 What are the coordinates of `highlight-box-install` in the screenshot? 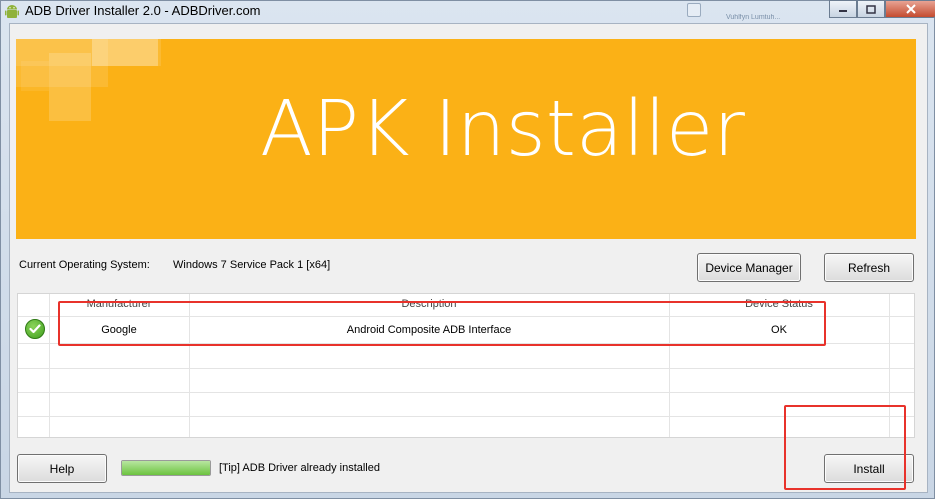 It's located at (845, 447).